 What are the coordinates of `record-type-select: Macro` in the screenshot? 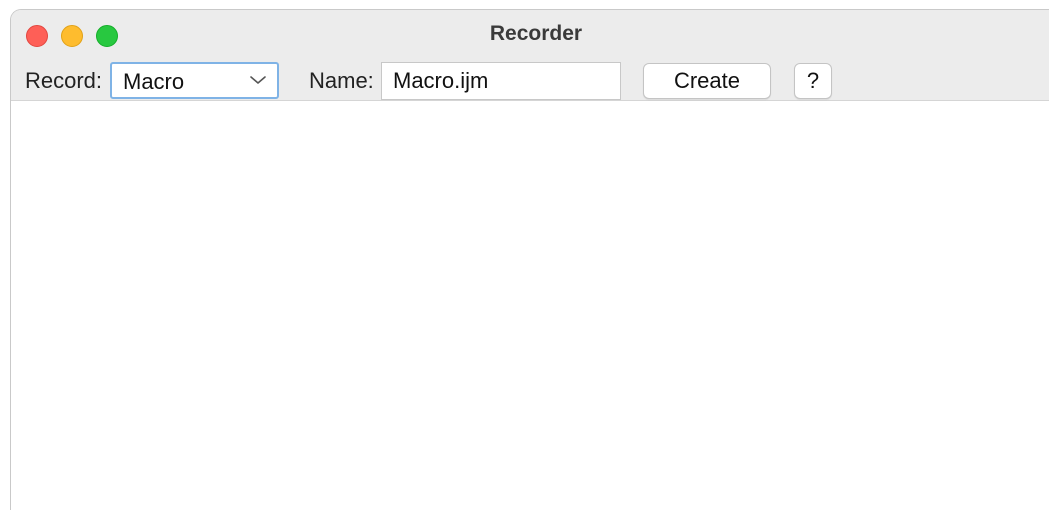 It's located at (194, 80).